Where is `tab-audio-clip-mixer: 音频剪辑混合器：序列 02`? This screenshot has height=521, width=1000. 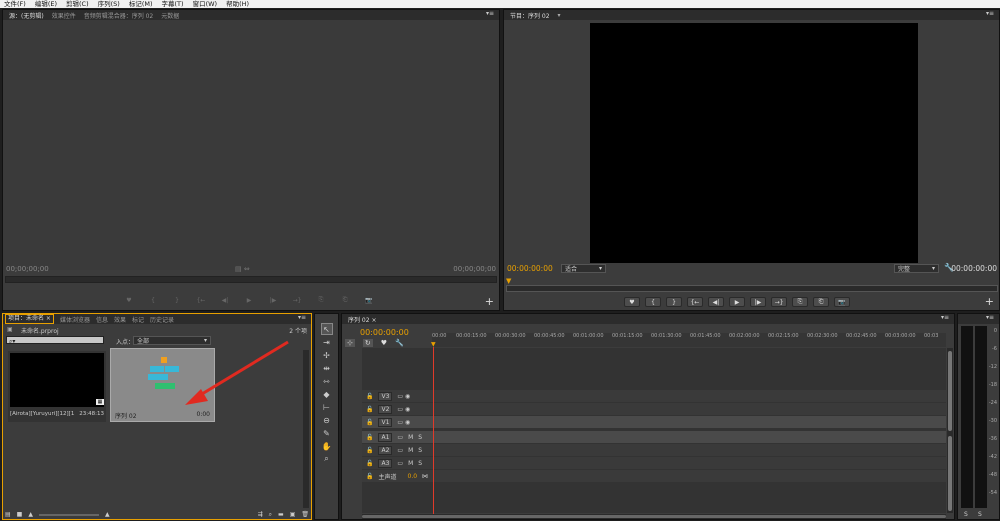 tab-audio-clip-mixer: 音频剪辑混合器：序列 02 is located at coordinates (119, 15).